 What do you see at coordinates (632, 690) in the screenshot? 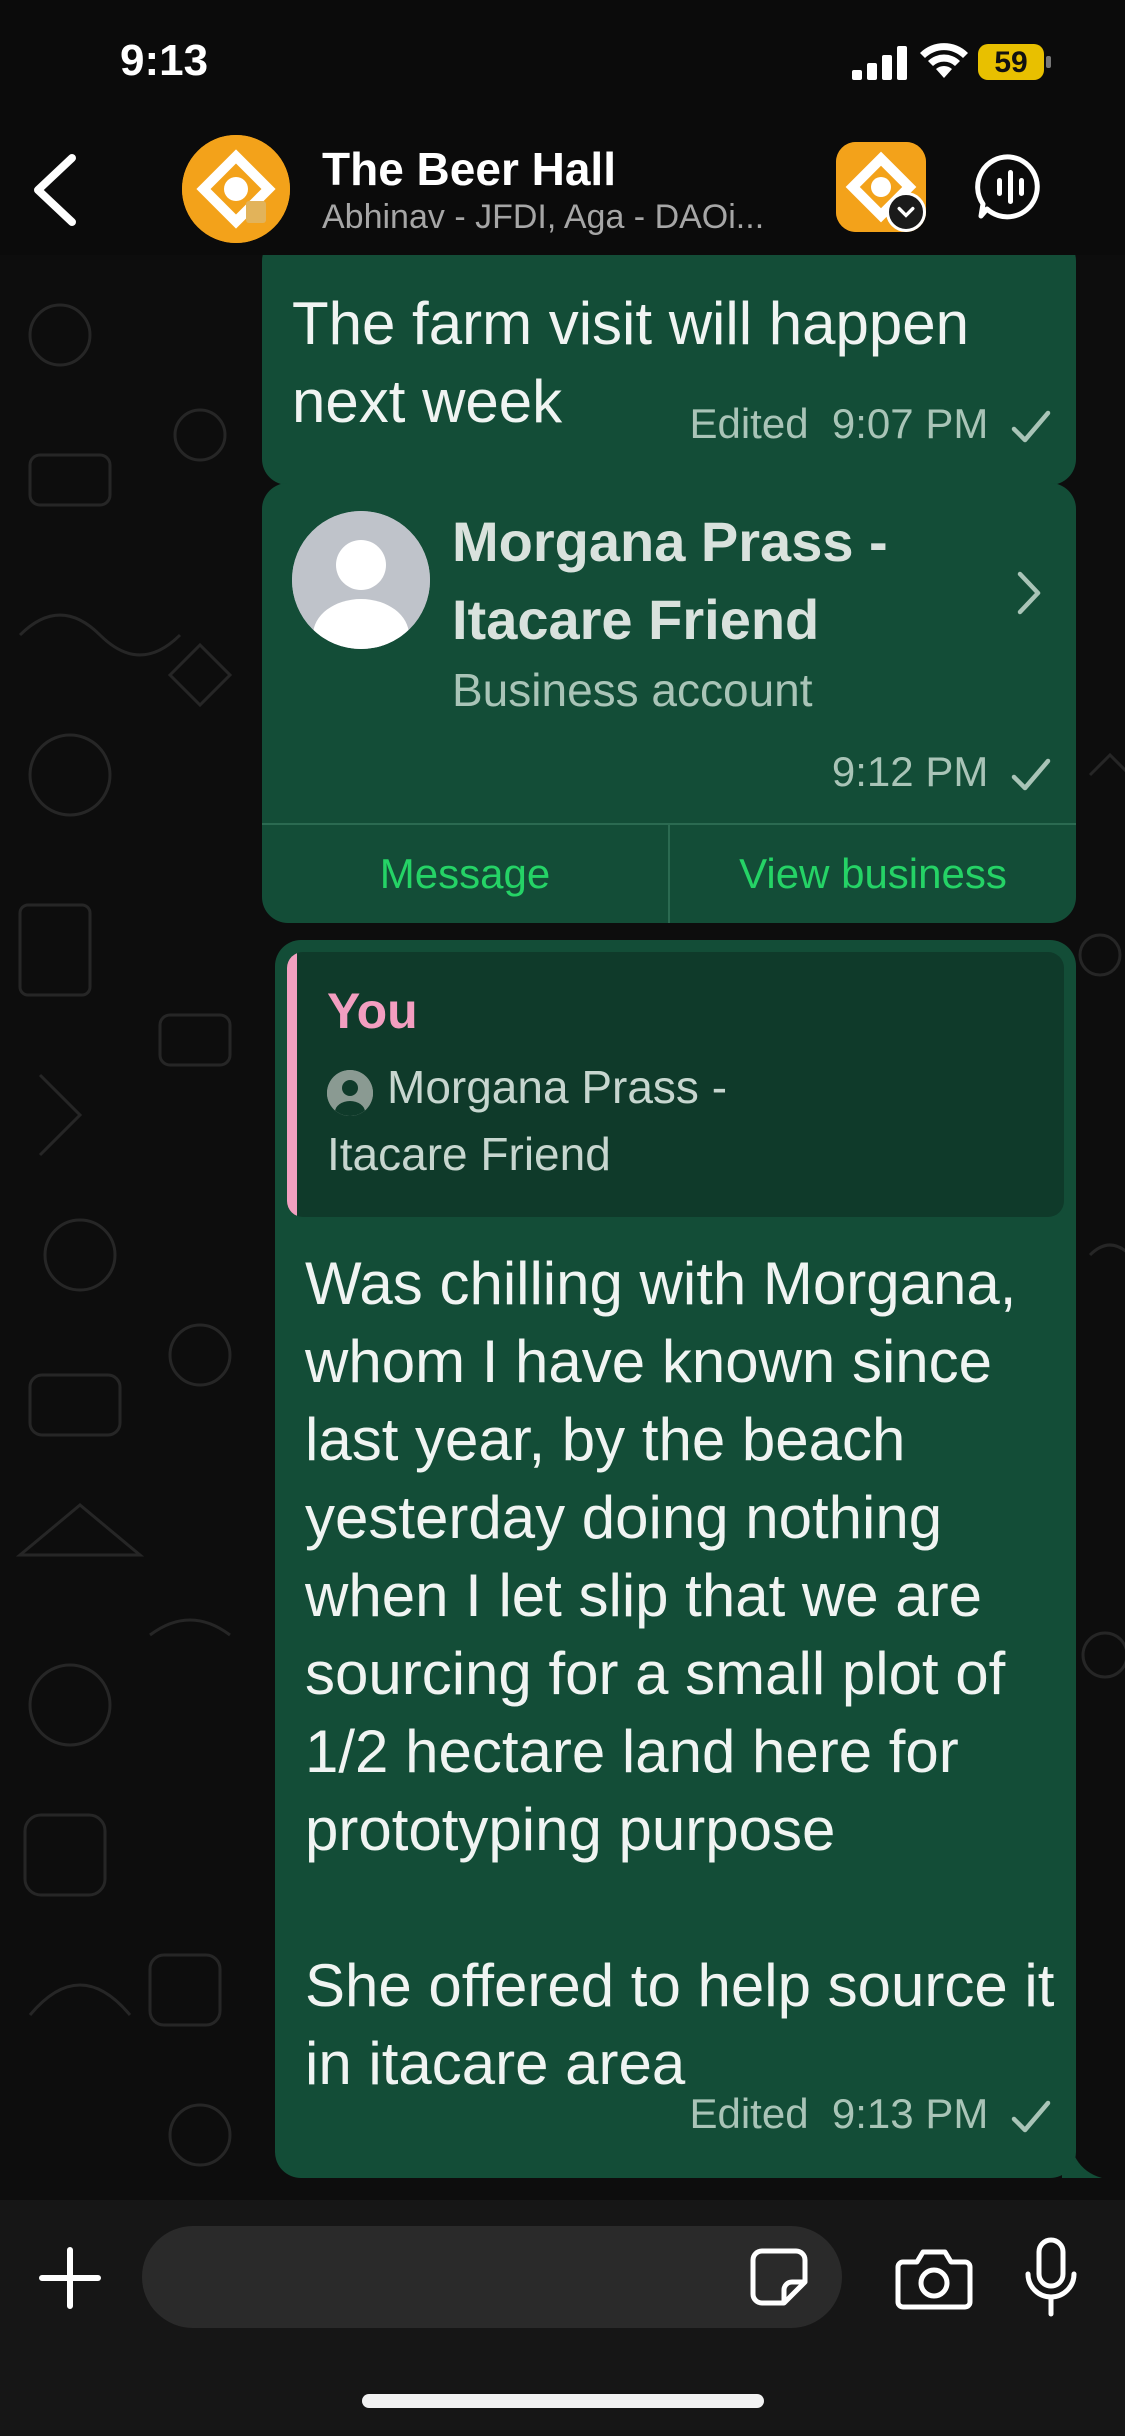
I see `contact-account-type: Business account` at bounding box center [632, 690].